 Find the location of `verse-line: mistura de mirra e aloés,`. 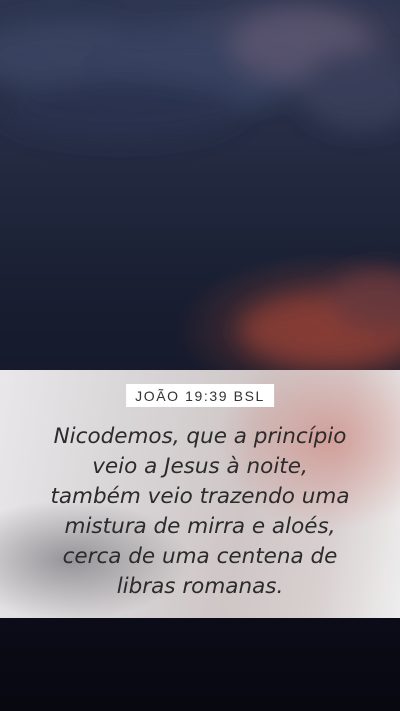

verse-line: mistura de mirra e aloés, is located at coordinates (200, 526).